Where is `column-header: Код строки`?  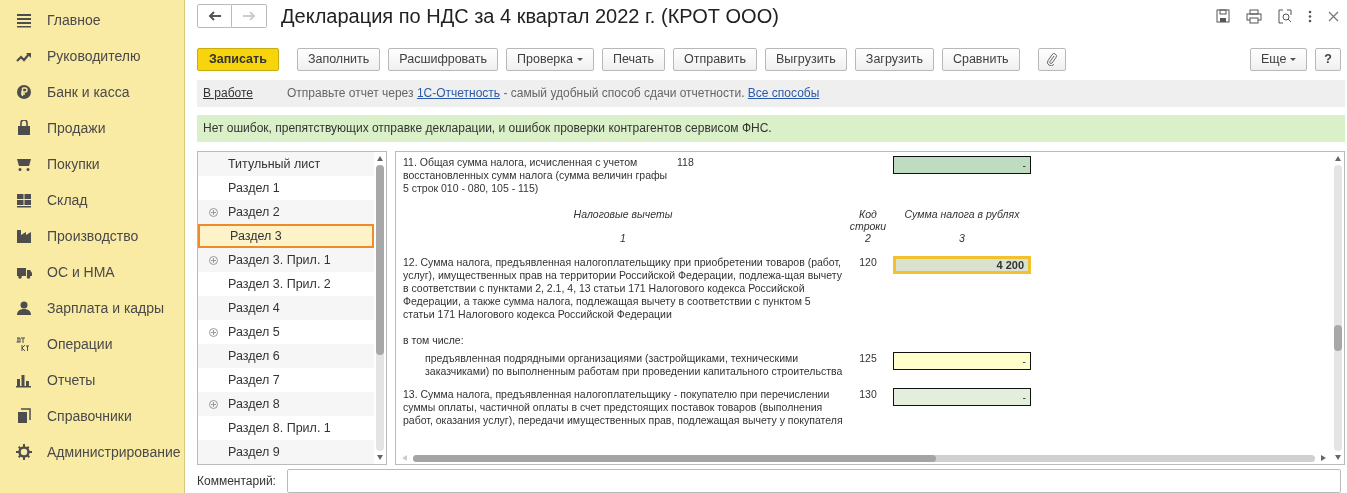
column-header: Код строки is located at coordinates (868, 220).